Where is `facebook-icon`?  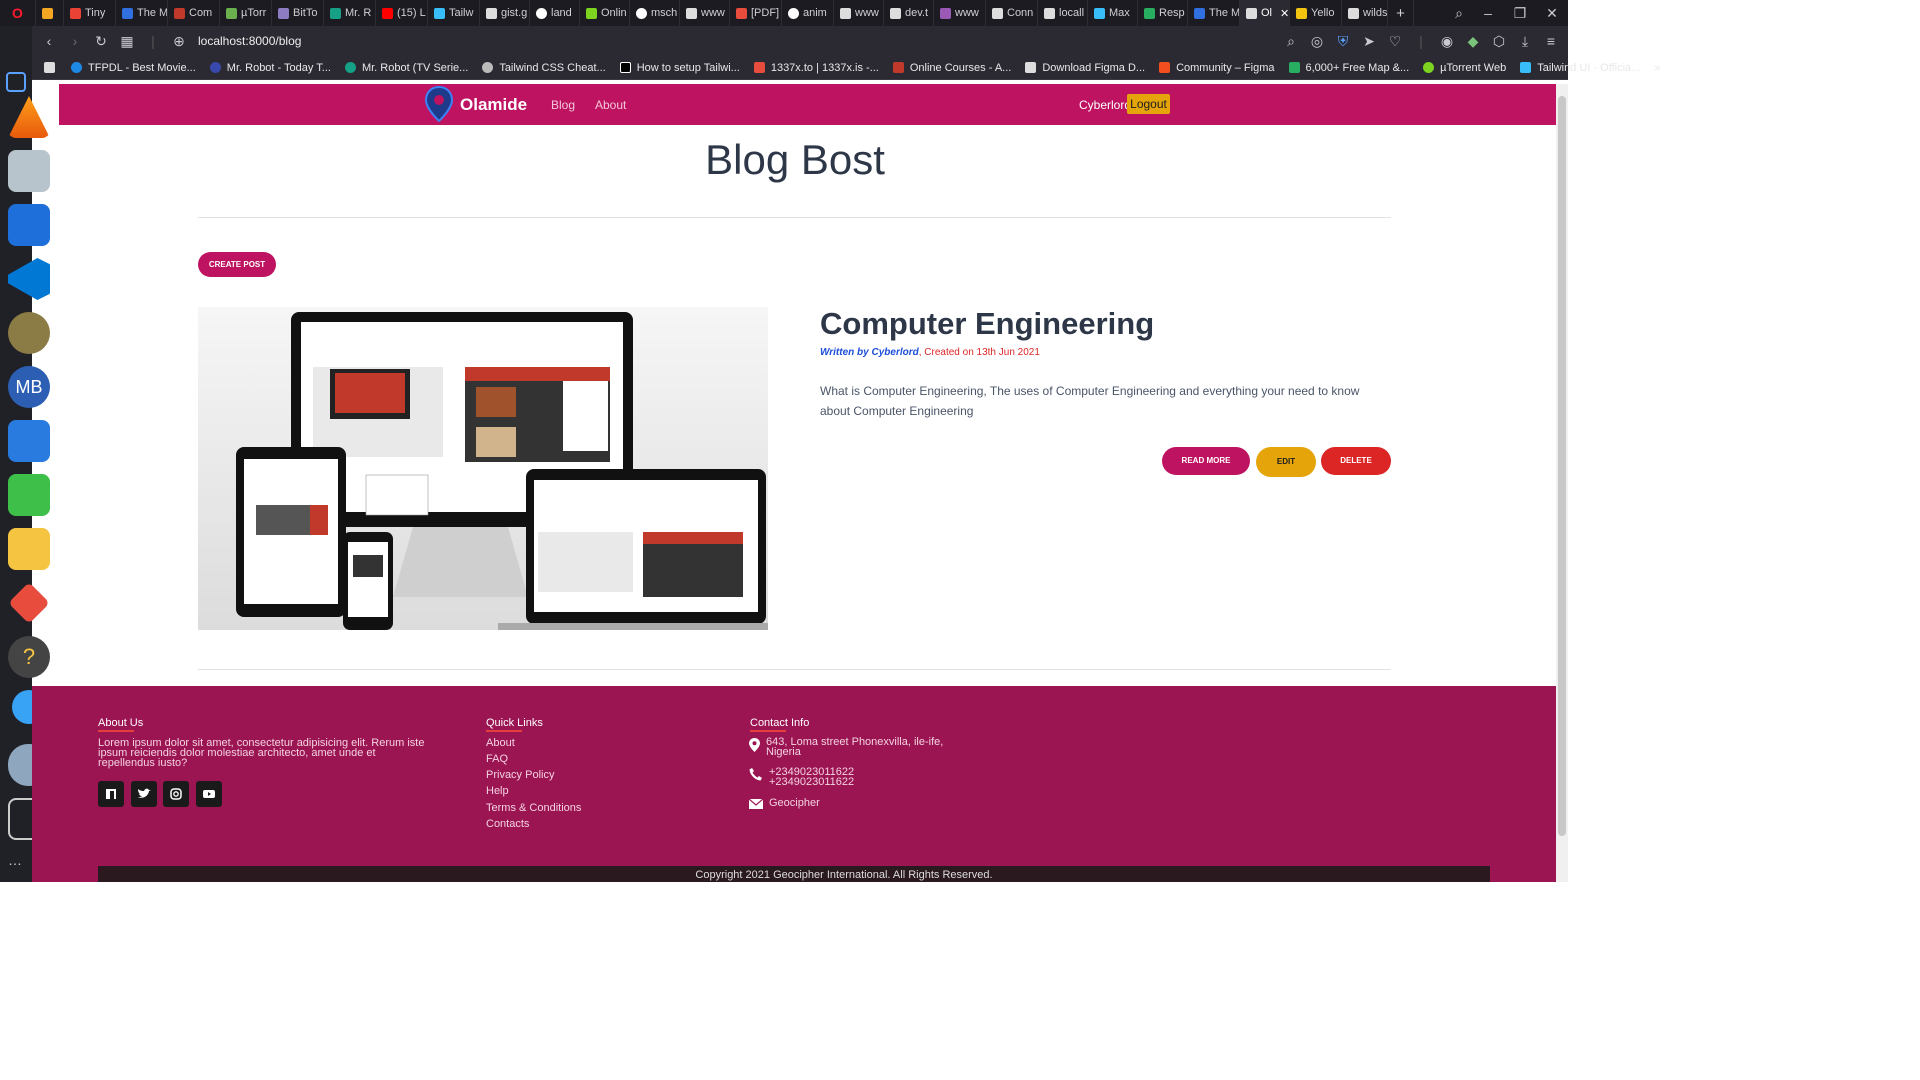 facebook-icon is located at coordinates (111, 794).